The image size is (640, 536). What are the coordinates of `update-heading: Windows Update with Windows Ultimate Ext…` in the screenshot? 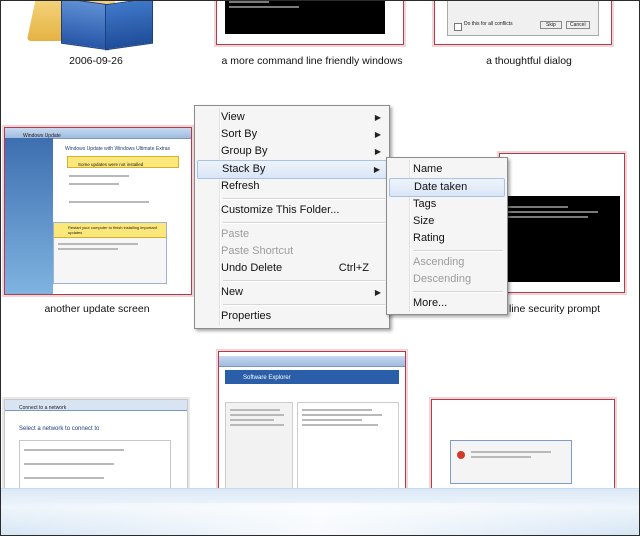 It's located at (118, 149).